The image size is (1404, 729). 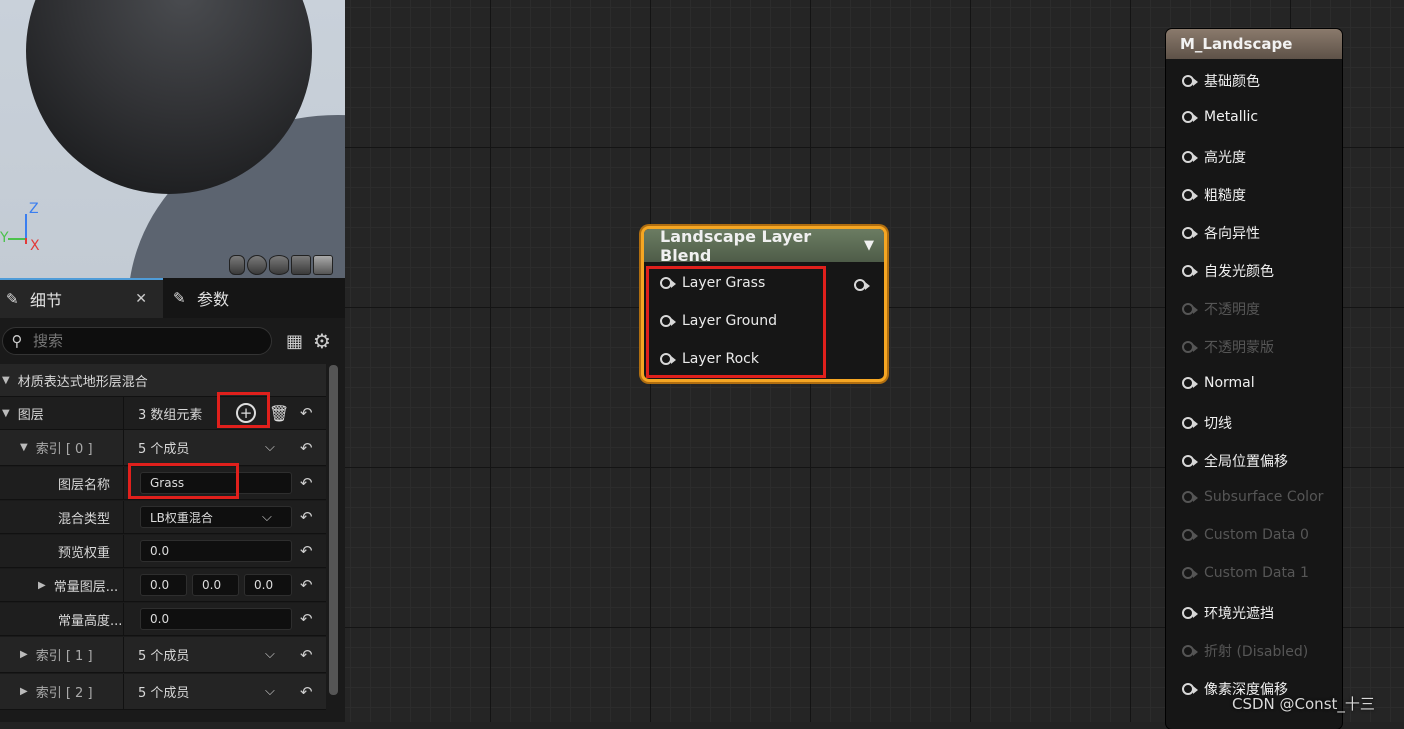 I want to click on material-pin-label: 不透明蒙版, so click(x=1239, y=348).